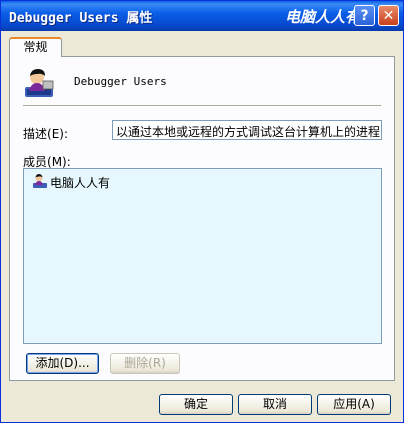 The image size is (404, 423). What do you see at coordinates (323, 17) in the screenshot?
I see `watermark-text: 电脑人人有` at bounding box center [323, 17].